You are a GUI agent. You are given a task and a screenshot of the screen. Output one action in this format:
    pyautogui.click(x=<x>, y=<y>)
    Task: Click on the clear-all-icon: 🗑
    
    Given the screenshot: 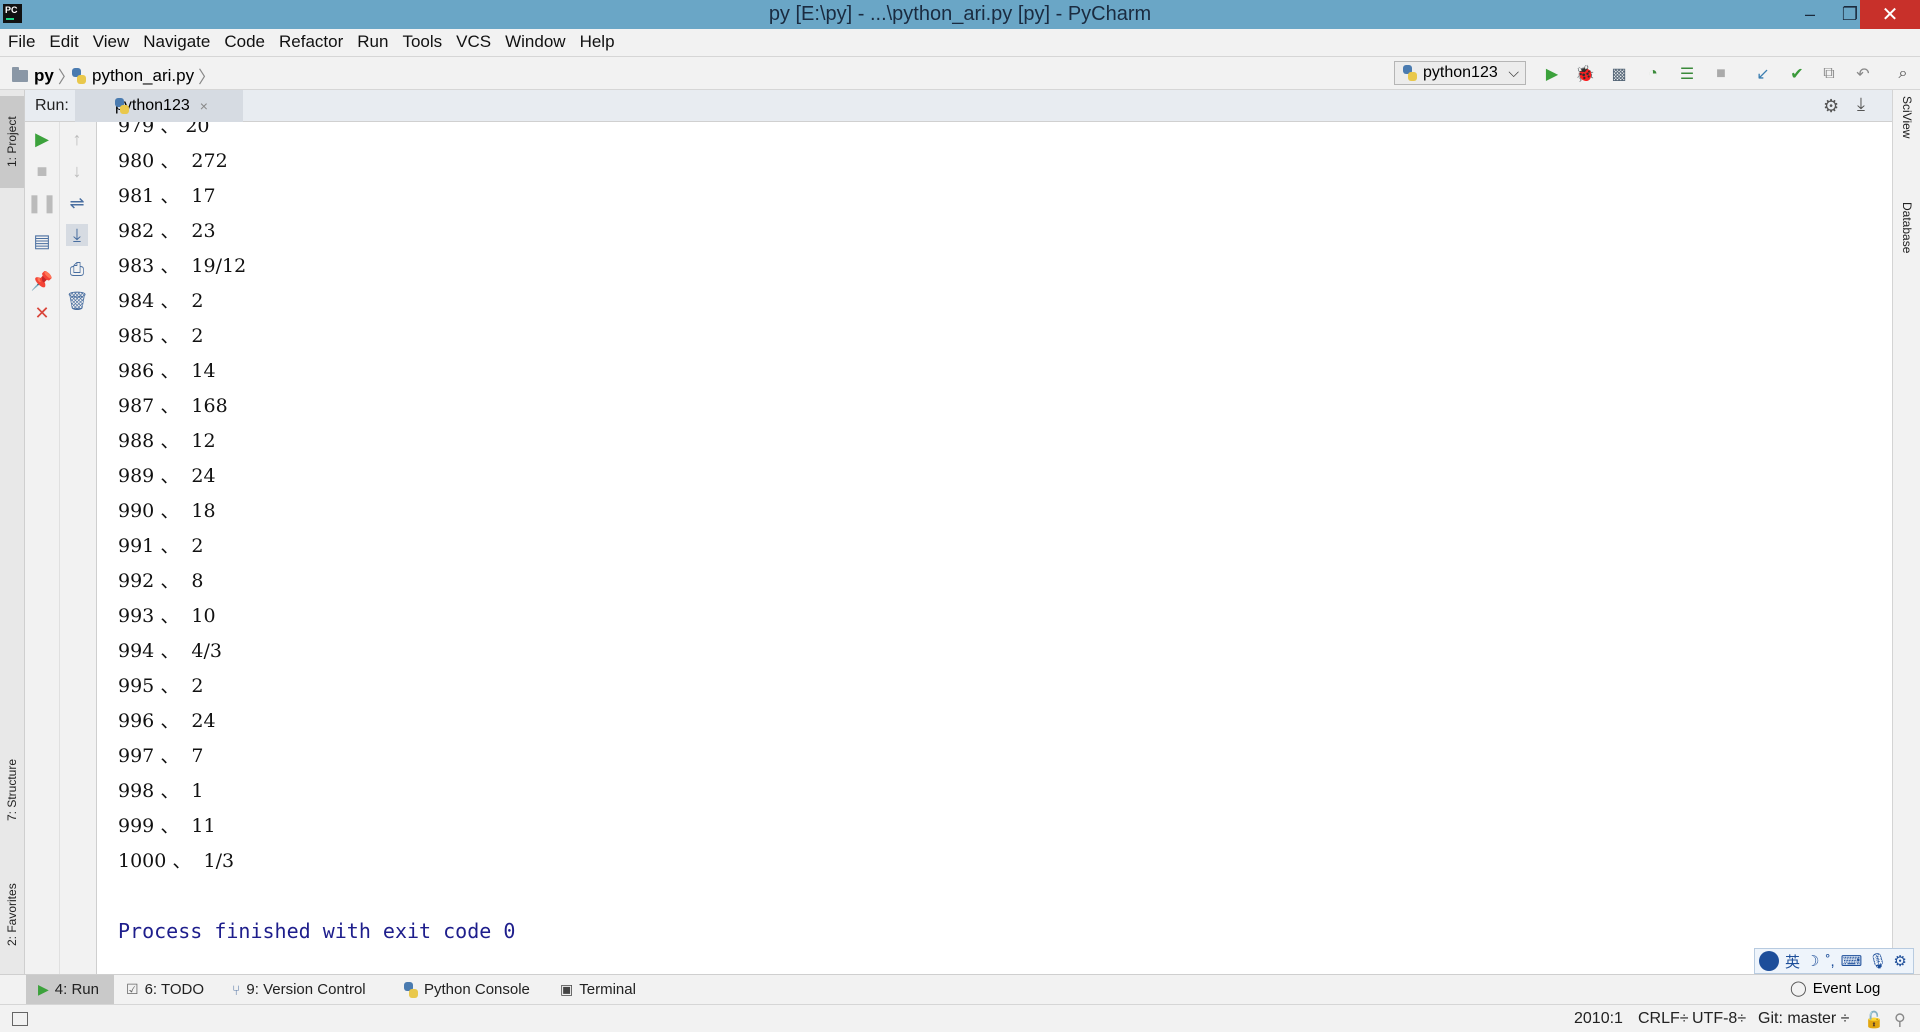 What is the action you would take?
    pyautogui.click(x=77, y=301)
    